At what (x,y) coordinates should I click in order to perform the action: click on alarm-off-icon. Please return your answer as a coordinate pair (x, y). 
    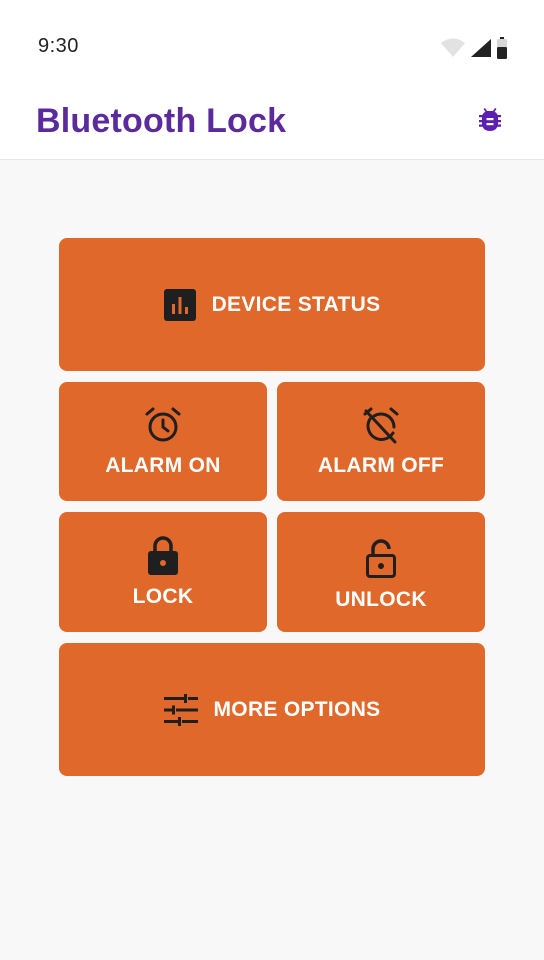
    Looking at the image, I should click on (381, 425).